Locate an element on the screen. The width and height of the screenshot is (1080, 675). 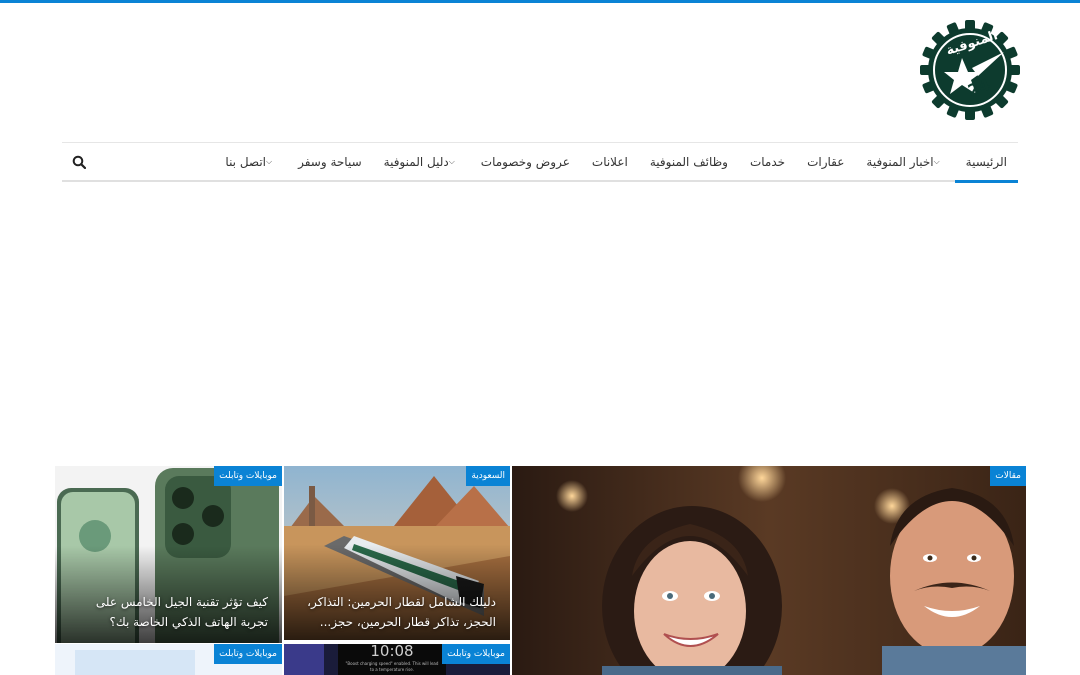
search-icon is located at coordinates (79, 162).